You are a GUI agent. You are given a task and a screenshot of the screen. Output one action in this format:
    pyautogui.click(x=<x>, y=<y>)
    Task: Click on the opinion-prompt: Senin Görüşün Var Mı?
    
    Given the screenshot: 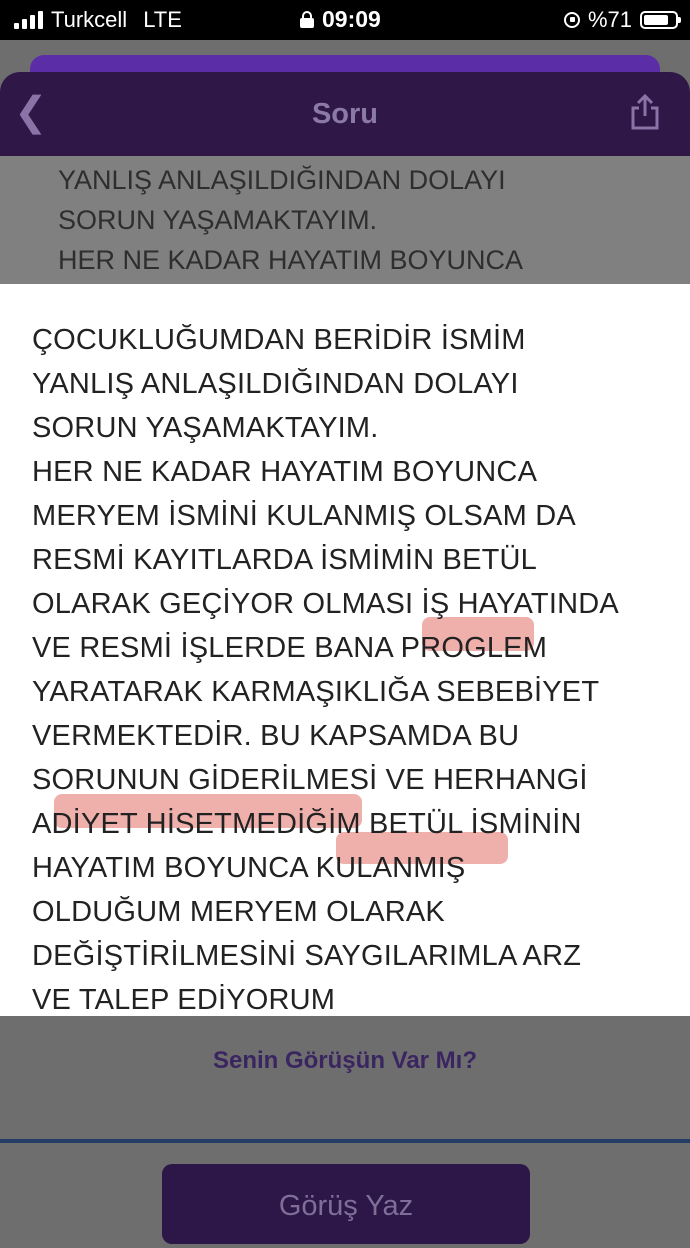 What is the action you would take?
    pyautogui.click(x=345, y=1061)
    